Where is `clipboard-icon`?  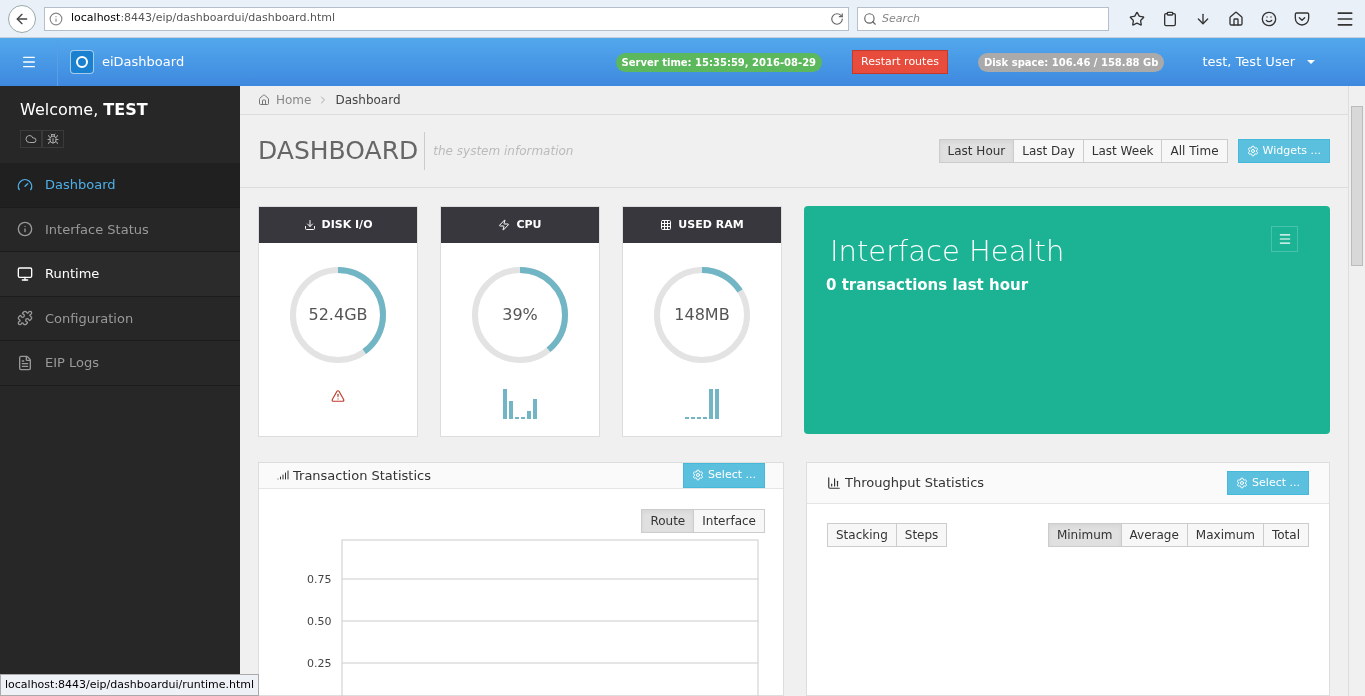
clipboard-icon is located at coordinates (1170, 18).